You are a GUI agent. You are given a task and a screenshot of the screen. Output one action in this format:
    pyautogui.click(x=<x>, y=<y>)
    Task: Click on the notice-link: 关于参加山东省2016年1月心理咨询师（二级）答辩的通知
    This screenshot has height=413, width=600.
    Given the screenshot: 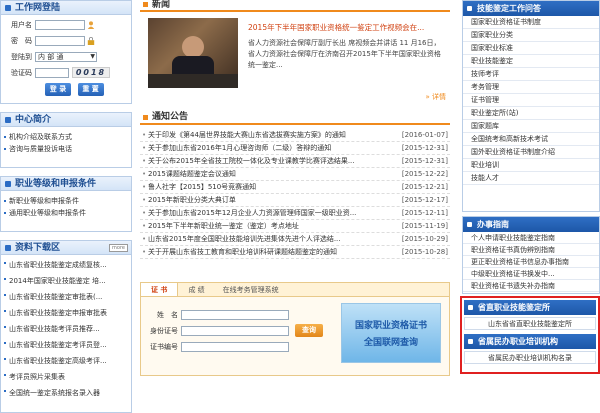 What is the action you would take?
    pyautogui.click(x=265, y=148)
    